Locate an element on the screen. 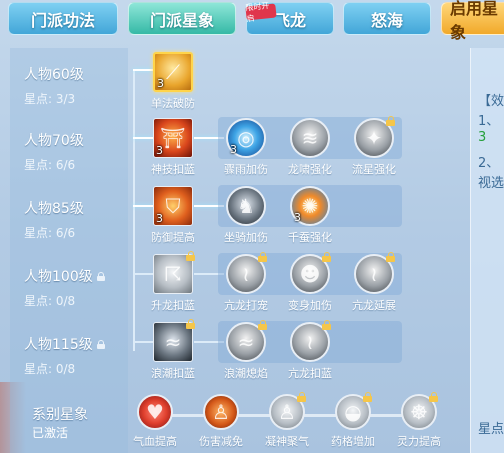 Image resolution: width=504 pixels, height=453 pixels. dragon-mana-icon: ≀ is located at coordinates (311, 341).